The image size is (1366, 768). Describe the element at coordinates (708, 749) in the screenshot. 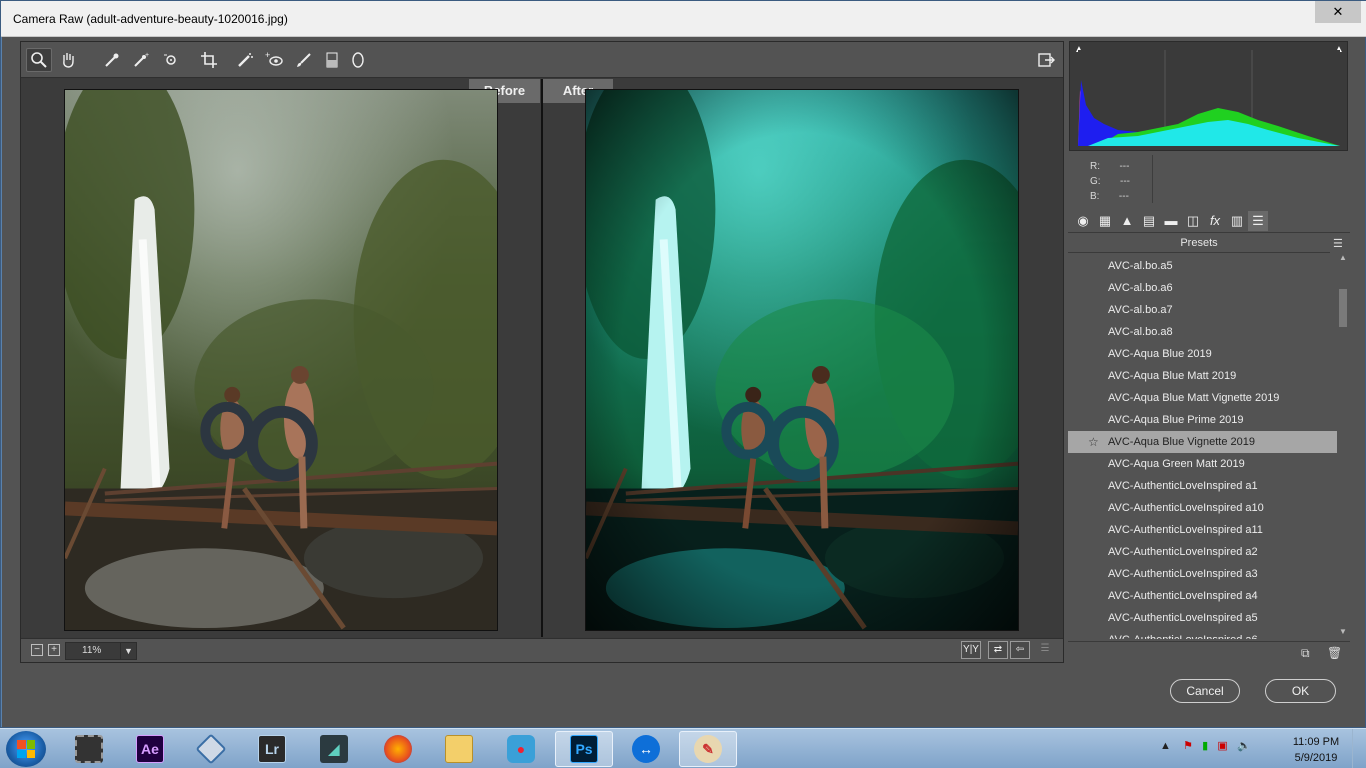

I see `paint-icon: ✎` at that location.